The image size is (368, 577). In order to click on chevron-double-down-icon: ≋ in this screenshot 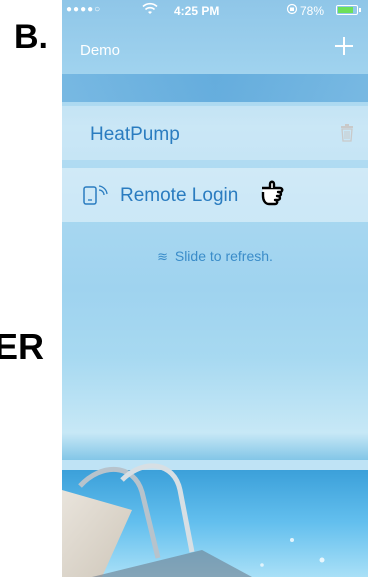, I will do `click(162, 256)`.